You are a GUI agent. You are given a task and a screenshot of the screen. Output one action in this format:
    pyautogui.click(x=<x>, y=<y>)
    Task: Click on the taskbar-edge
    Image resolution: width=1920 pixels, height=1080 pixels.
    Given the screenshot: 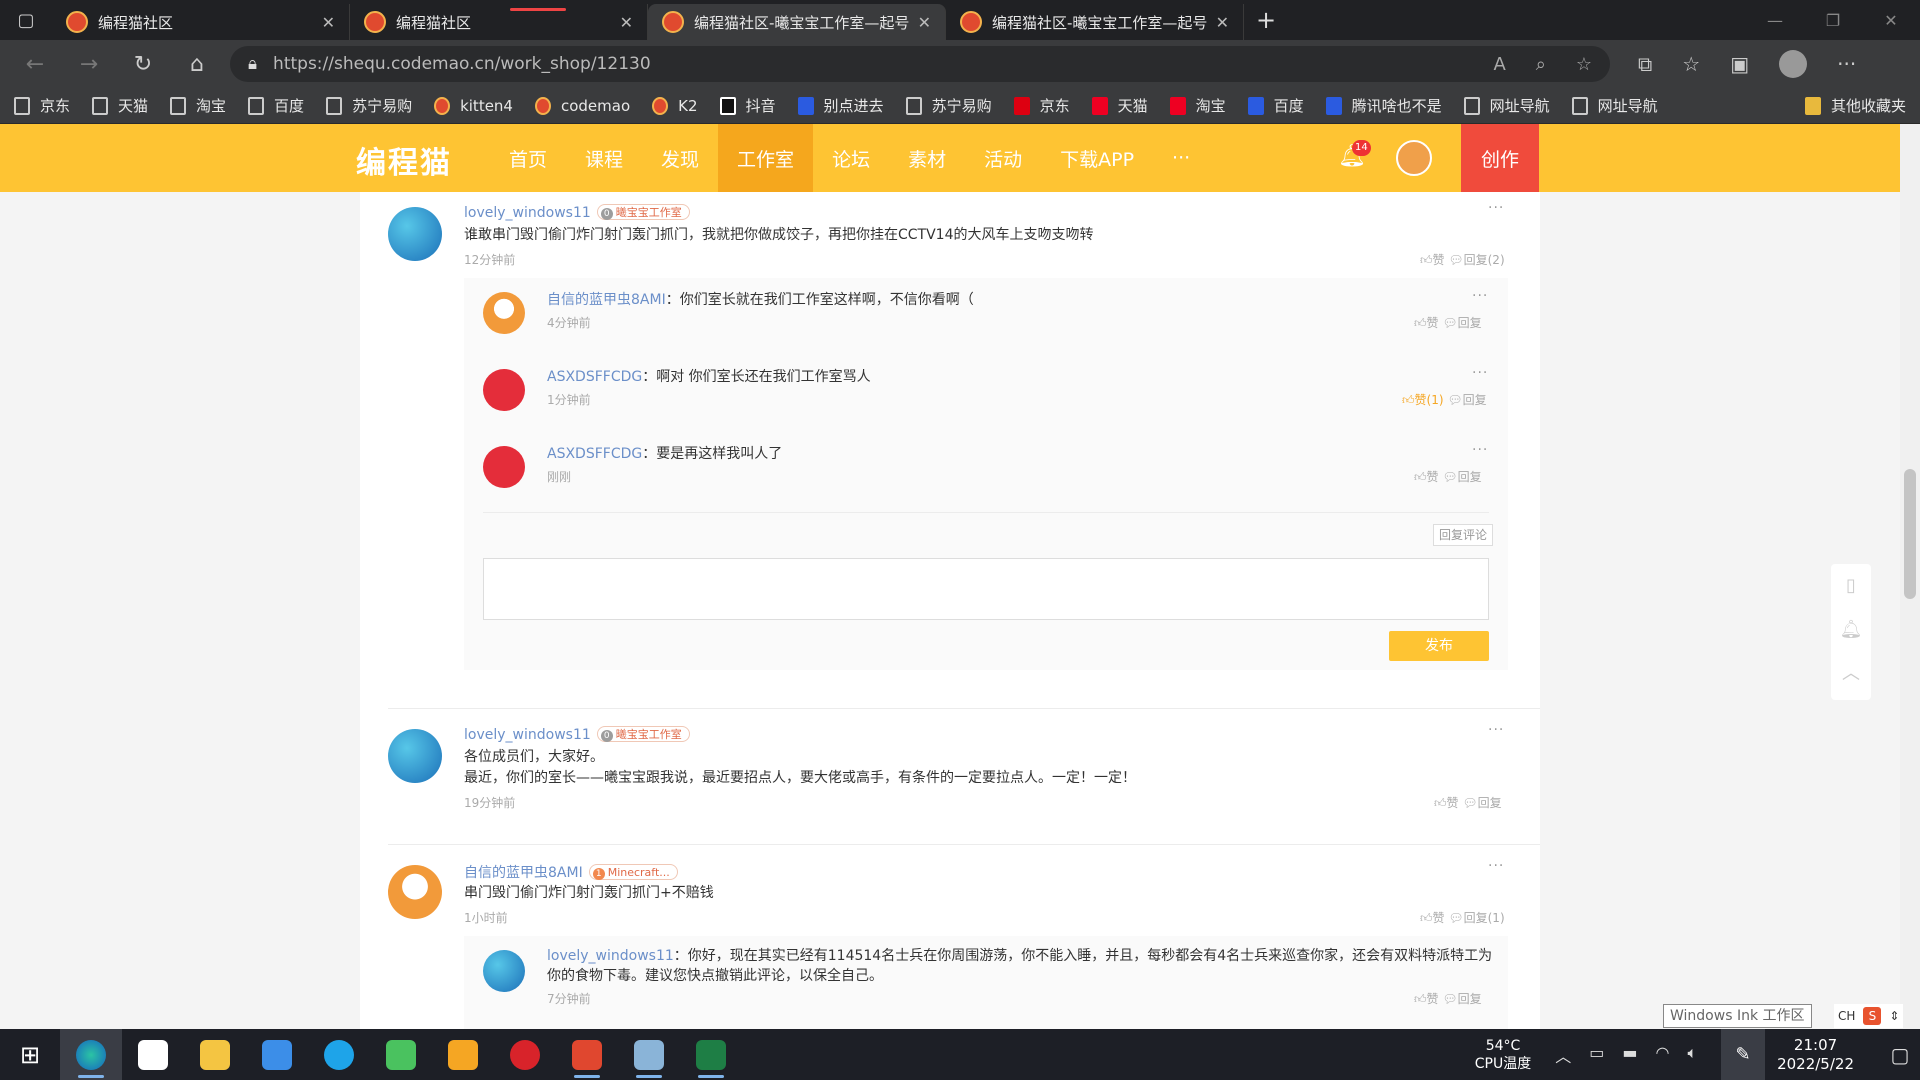 What is the action you would take?
    pyautogui.click(x=91, y=1054)
    